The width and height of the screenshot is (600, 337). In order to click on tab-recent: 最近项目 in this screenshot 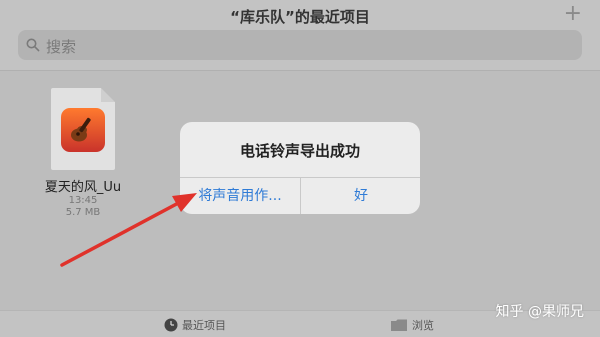, I will do `click(195, 325)`.